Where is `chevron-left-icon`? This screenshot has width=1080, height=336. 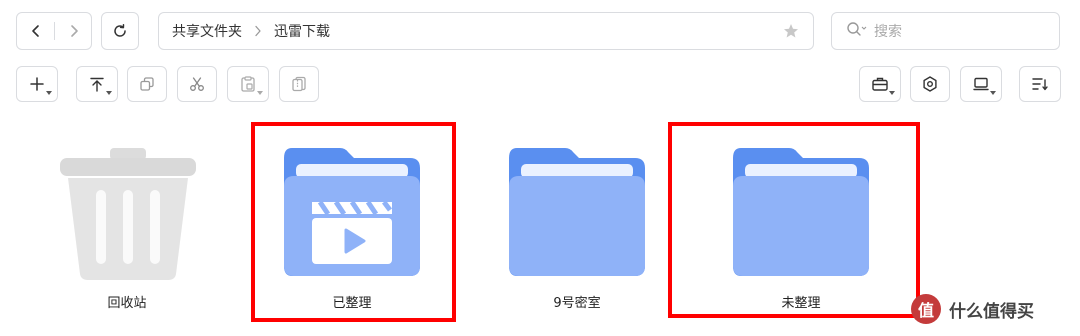
chevron-left-icon is located at coordinates (35, 31).